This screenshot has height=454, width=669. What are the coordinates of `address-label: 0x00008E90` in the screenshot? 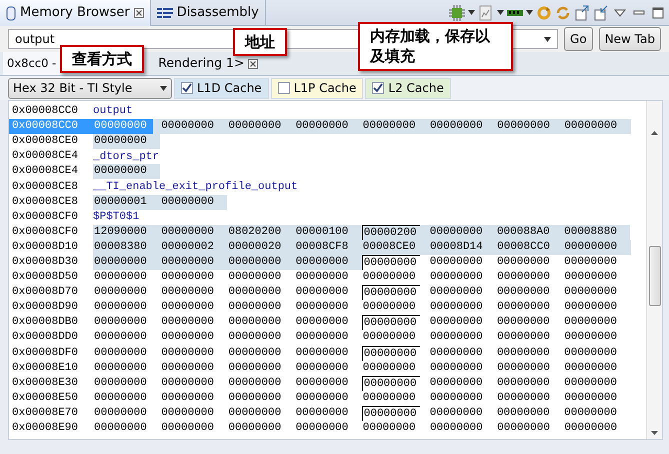 It's located at (45, 428).